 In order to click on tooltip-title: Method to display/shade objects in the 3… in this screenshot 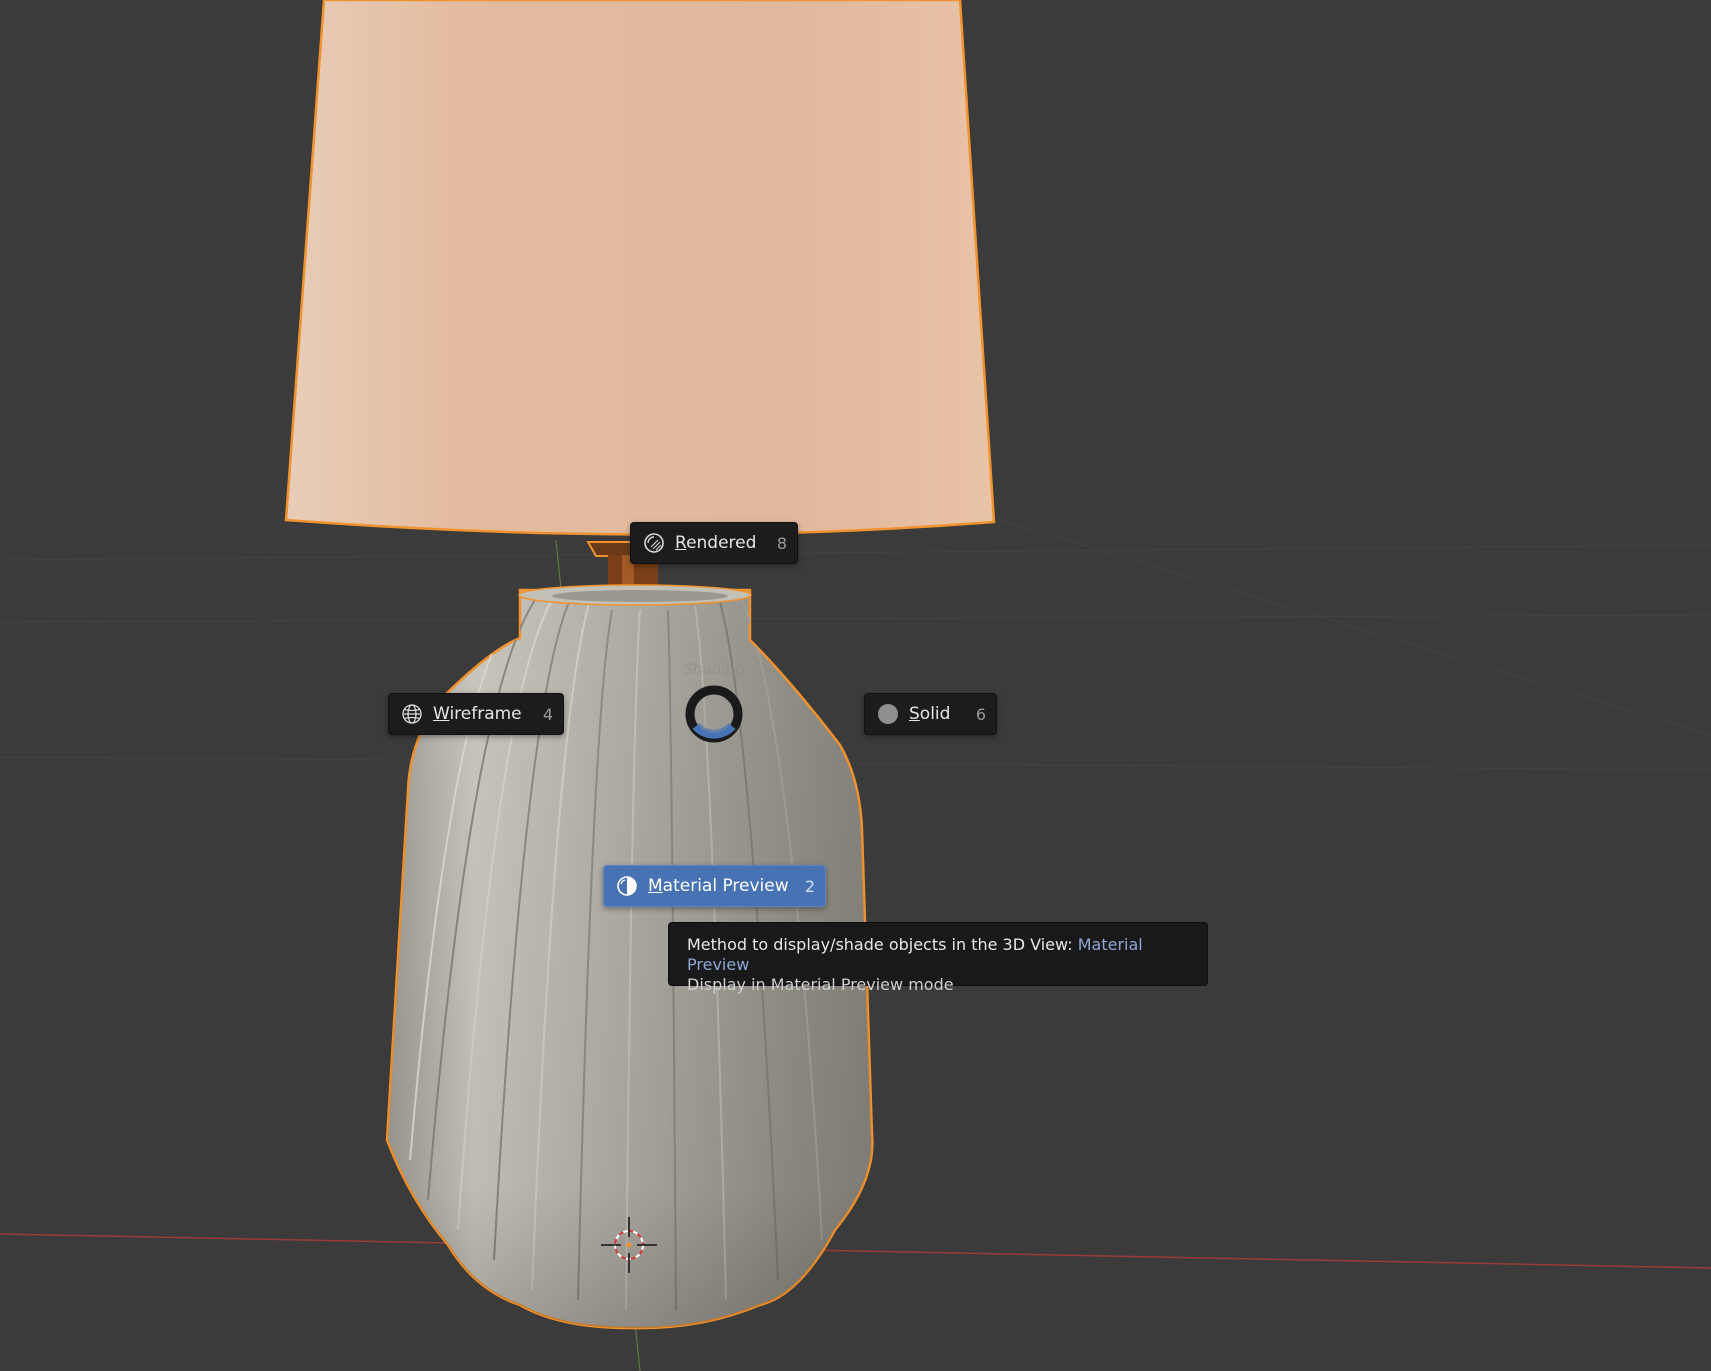, I will do `click(915, 954)`.